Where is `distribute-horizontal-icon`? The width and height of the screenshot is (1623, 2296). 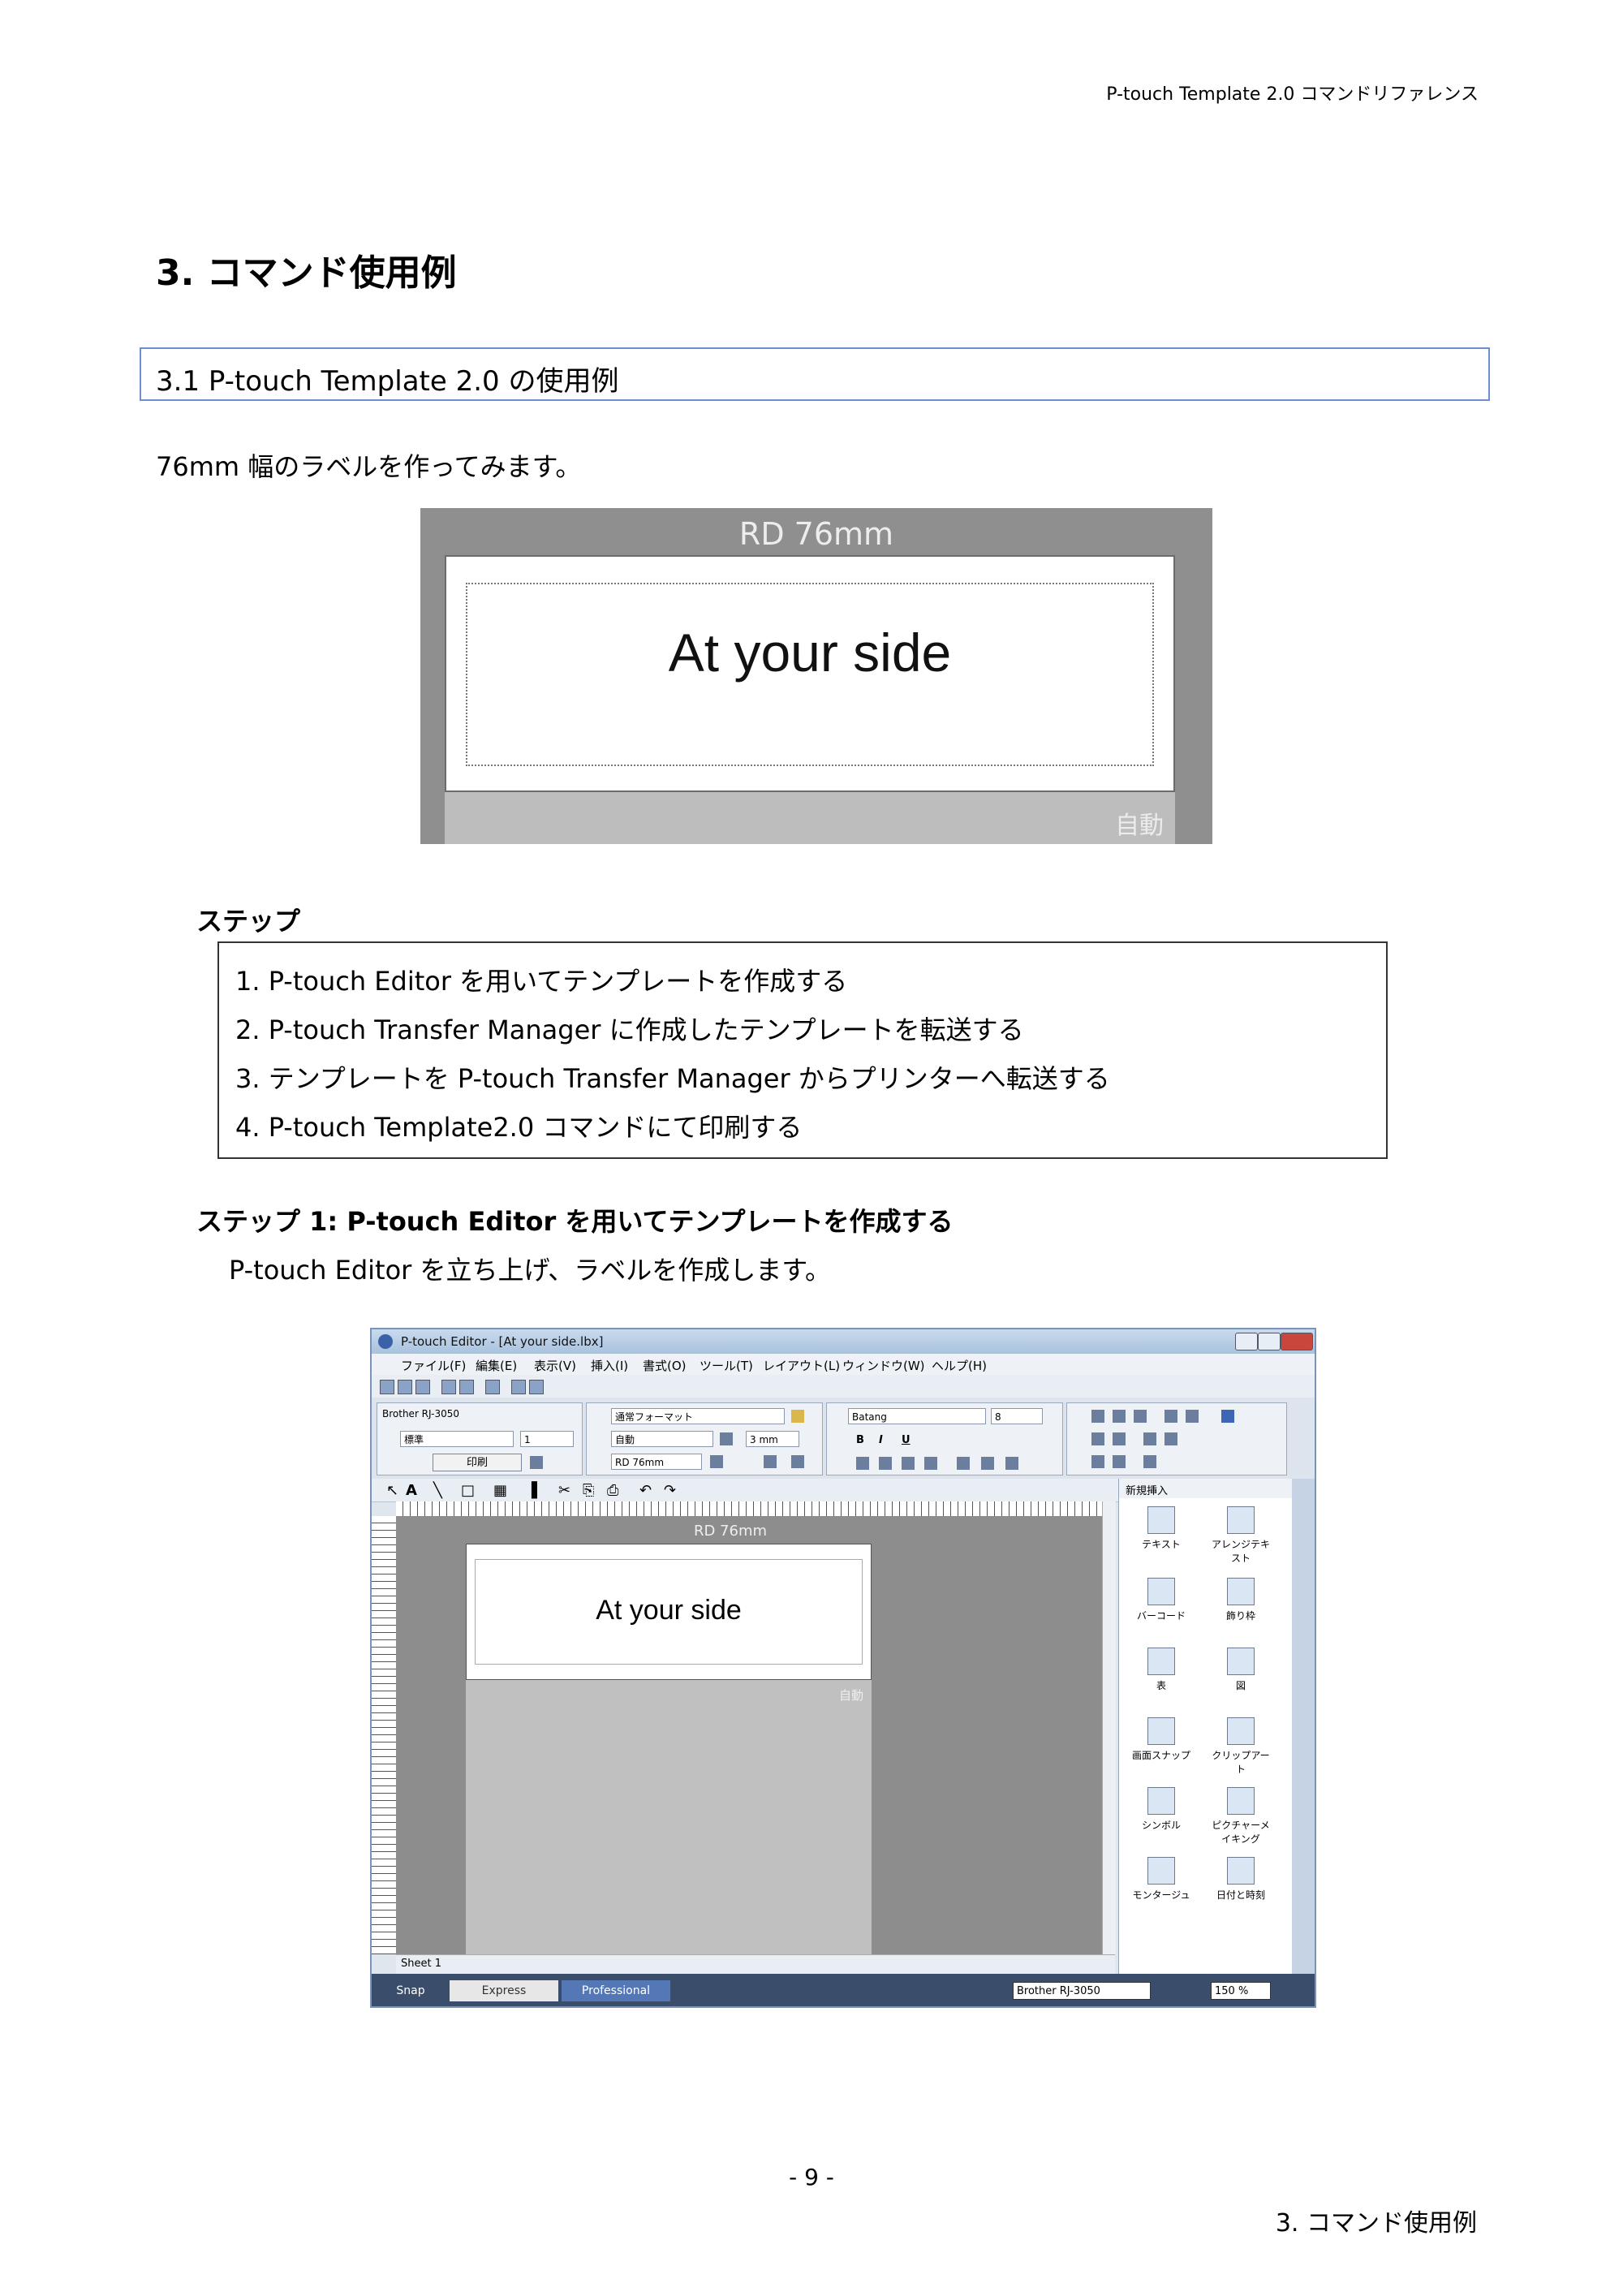
distribute-horizontal-icon is located at coordinates (1171, 1417).